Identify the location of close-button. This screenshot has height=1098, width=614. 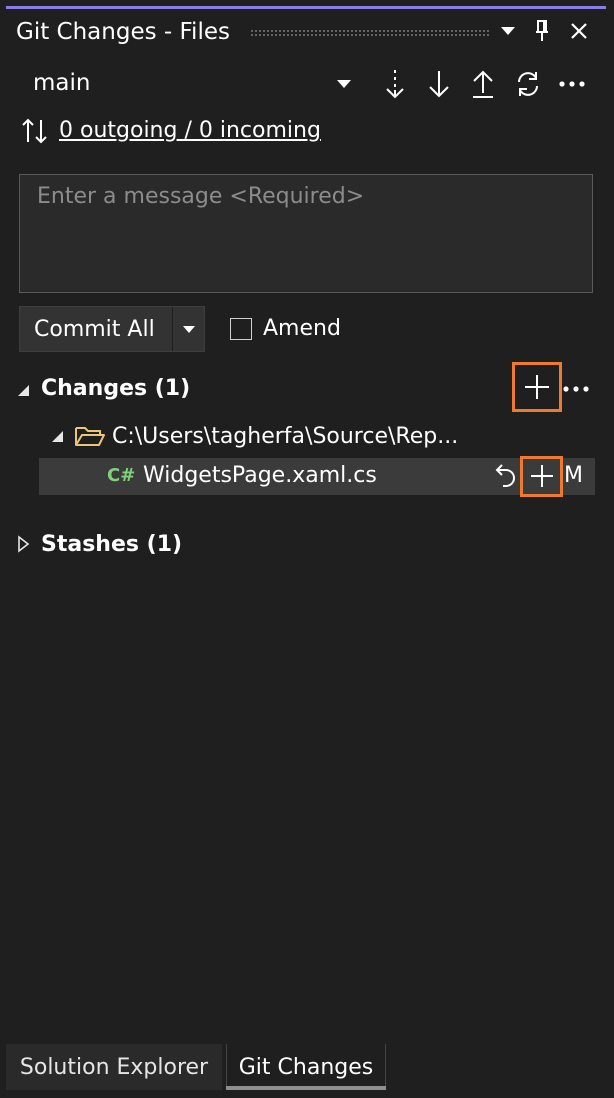
(579, 31).